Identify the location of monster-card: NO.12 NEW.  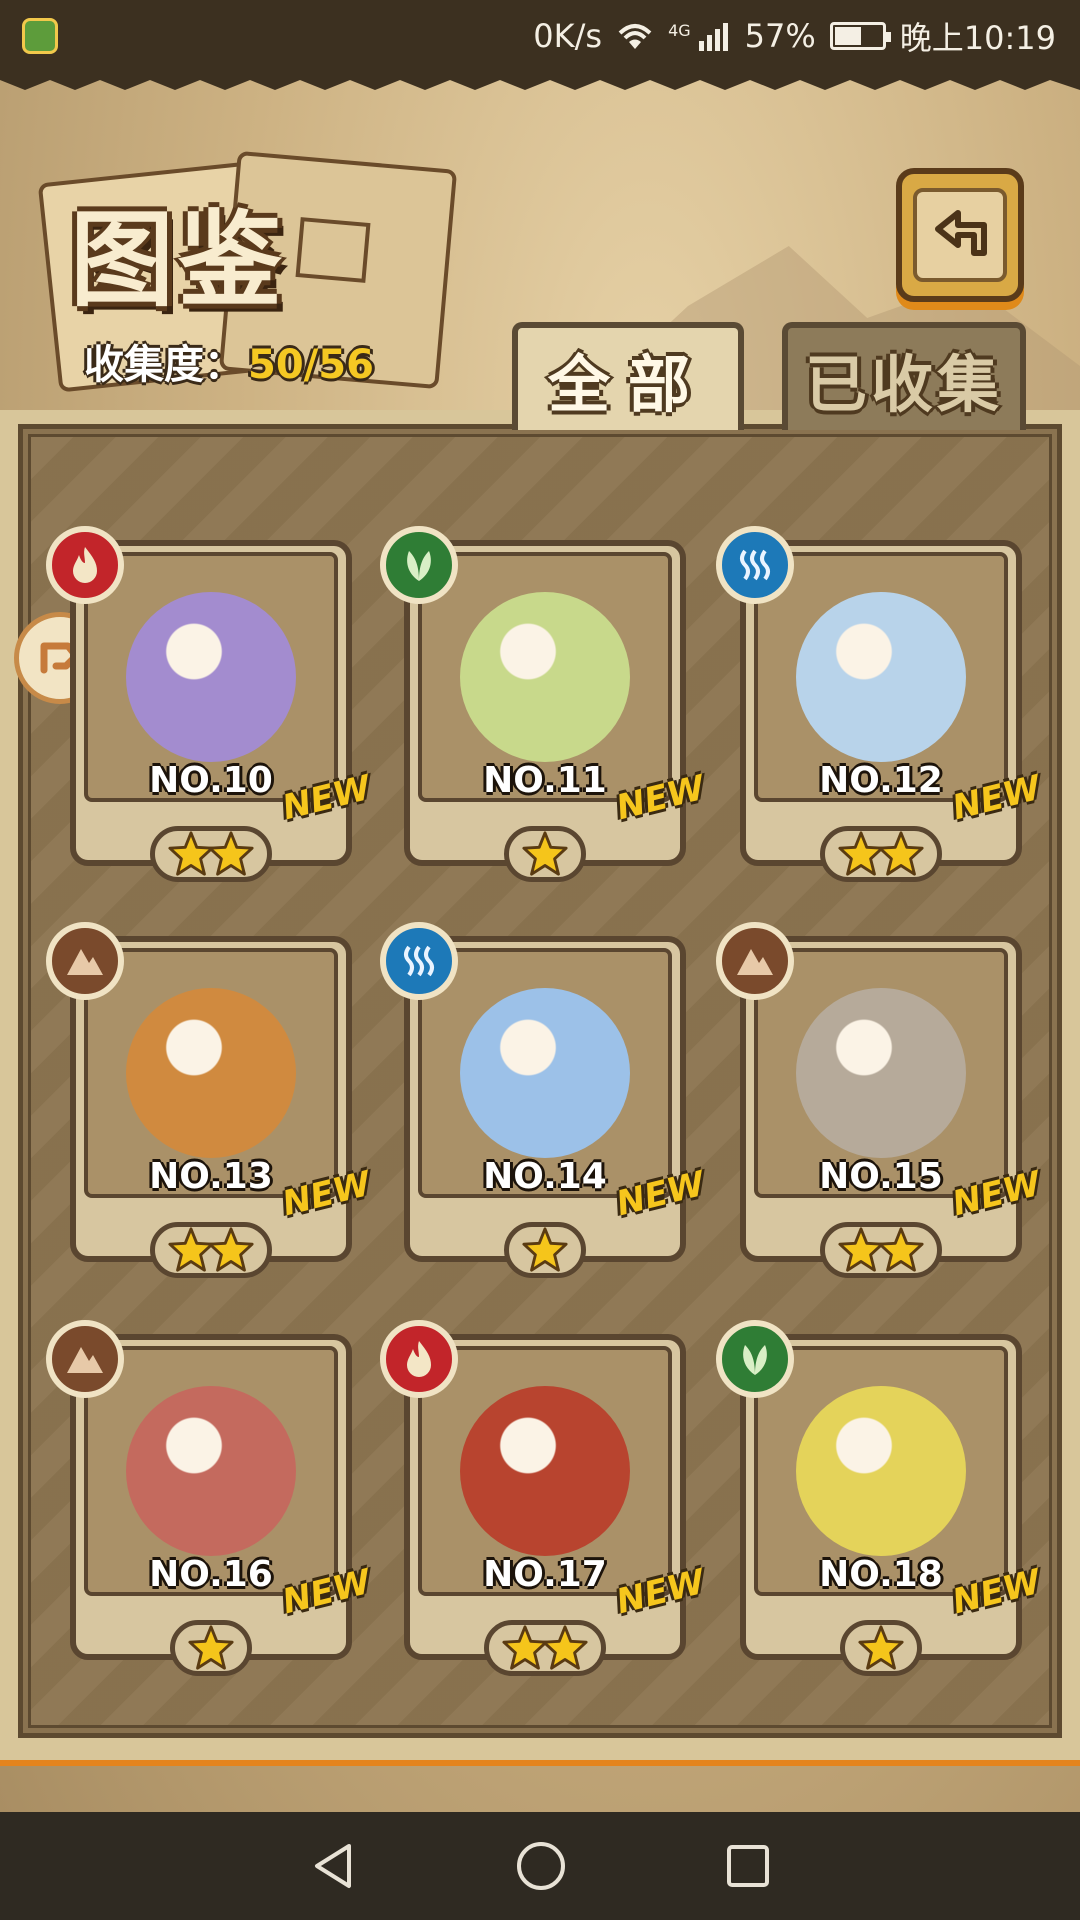
(880, 704).